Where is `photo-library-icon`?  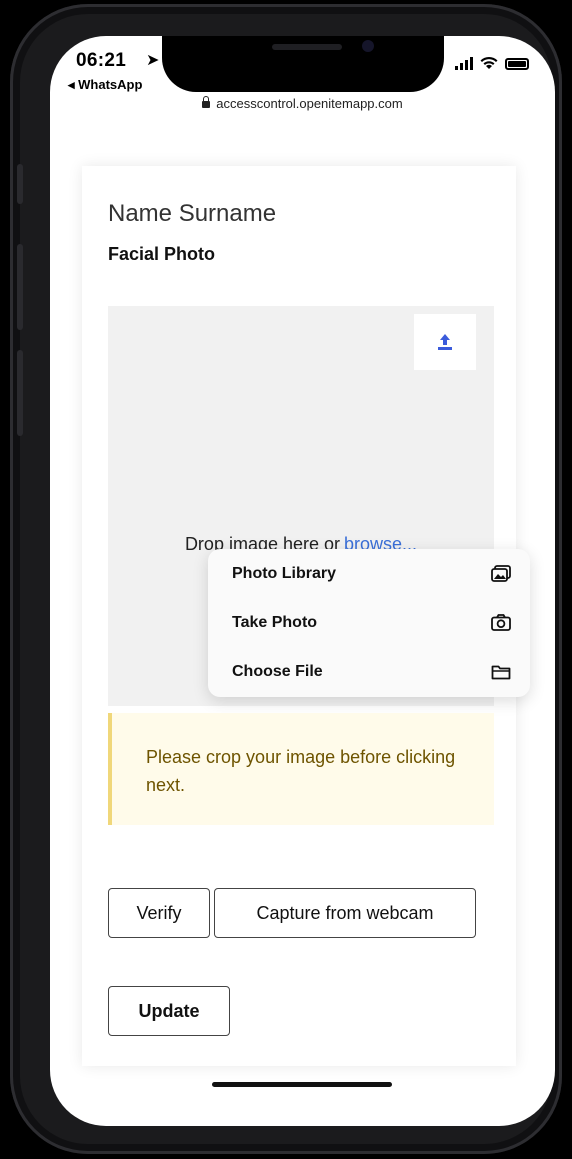
photo-library-icon is located at coordinates (501, 574).